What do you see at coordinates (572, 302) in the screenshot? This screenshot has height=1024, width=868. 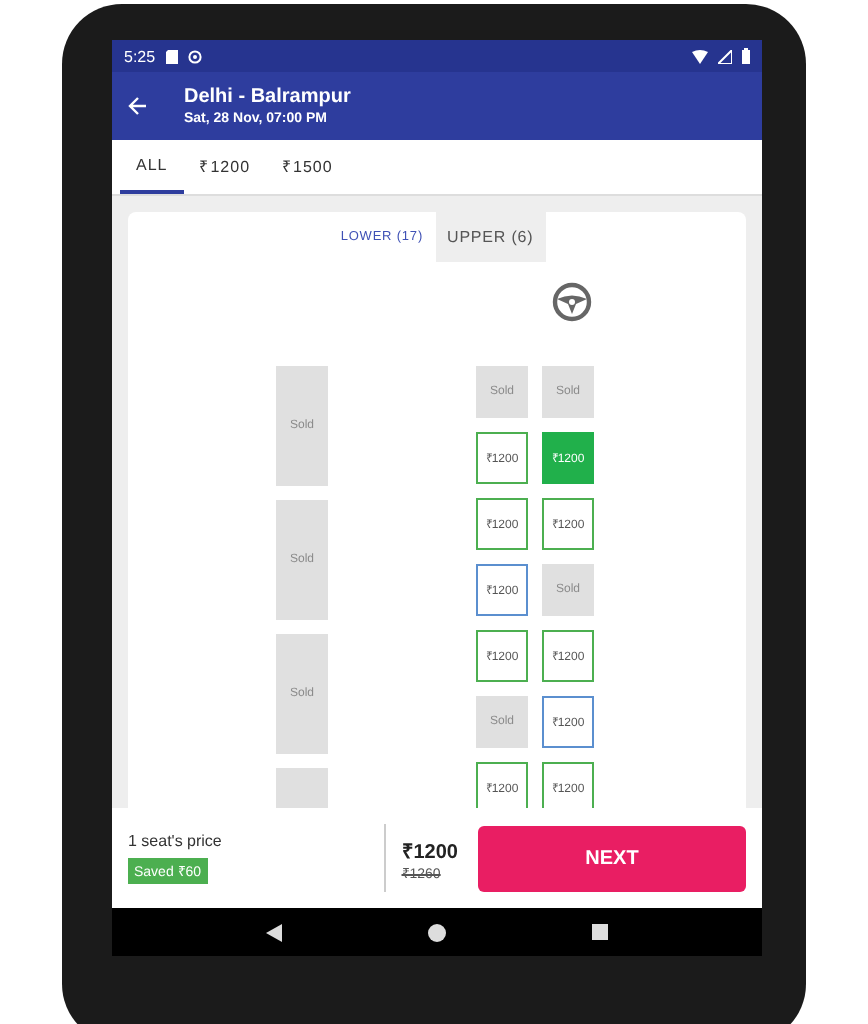 I see `steering-wheel-icon` at bounding box center [572, 302].